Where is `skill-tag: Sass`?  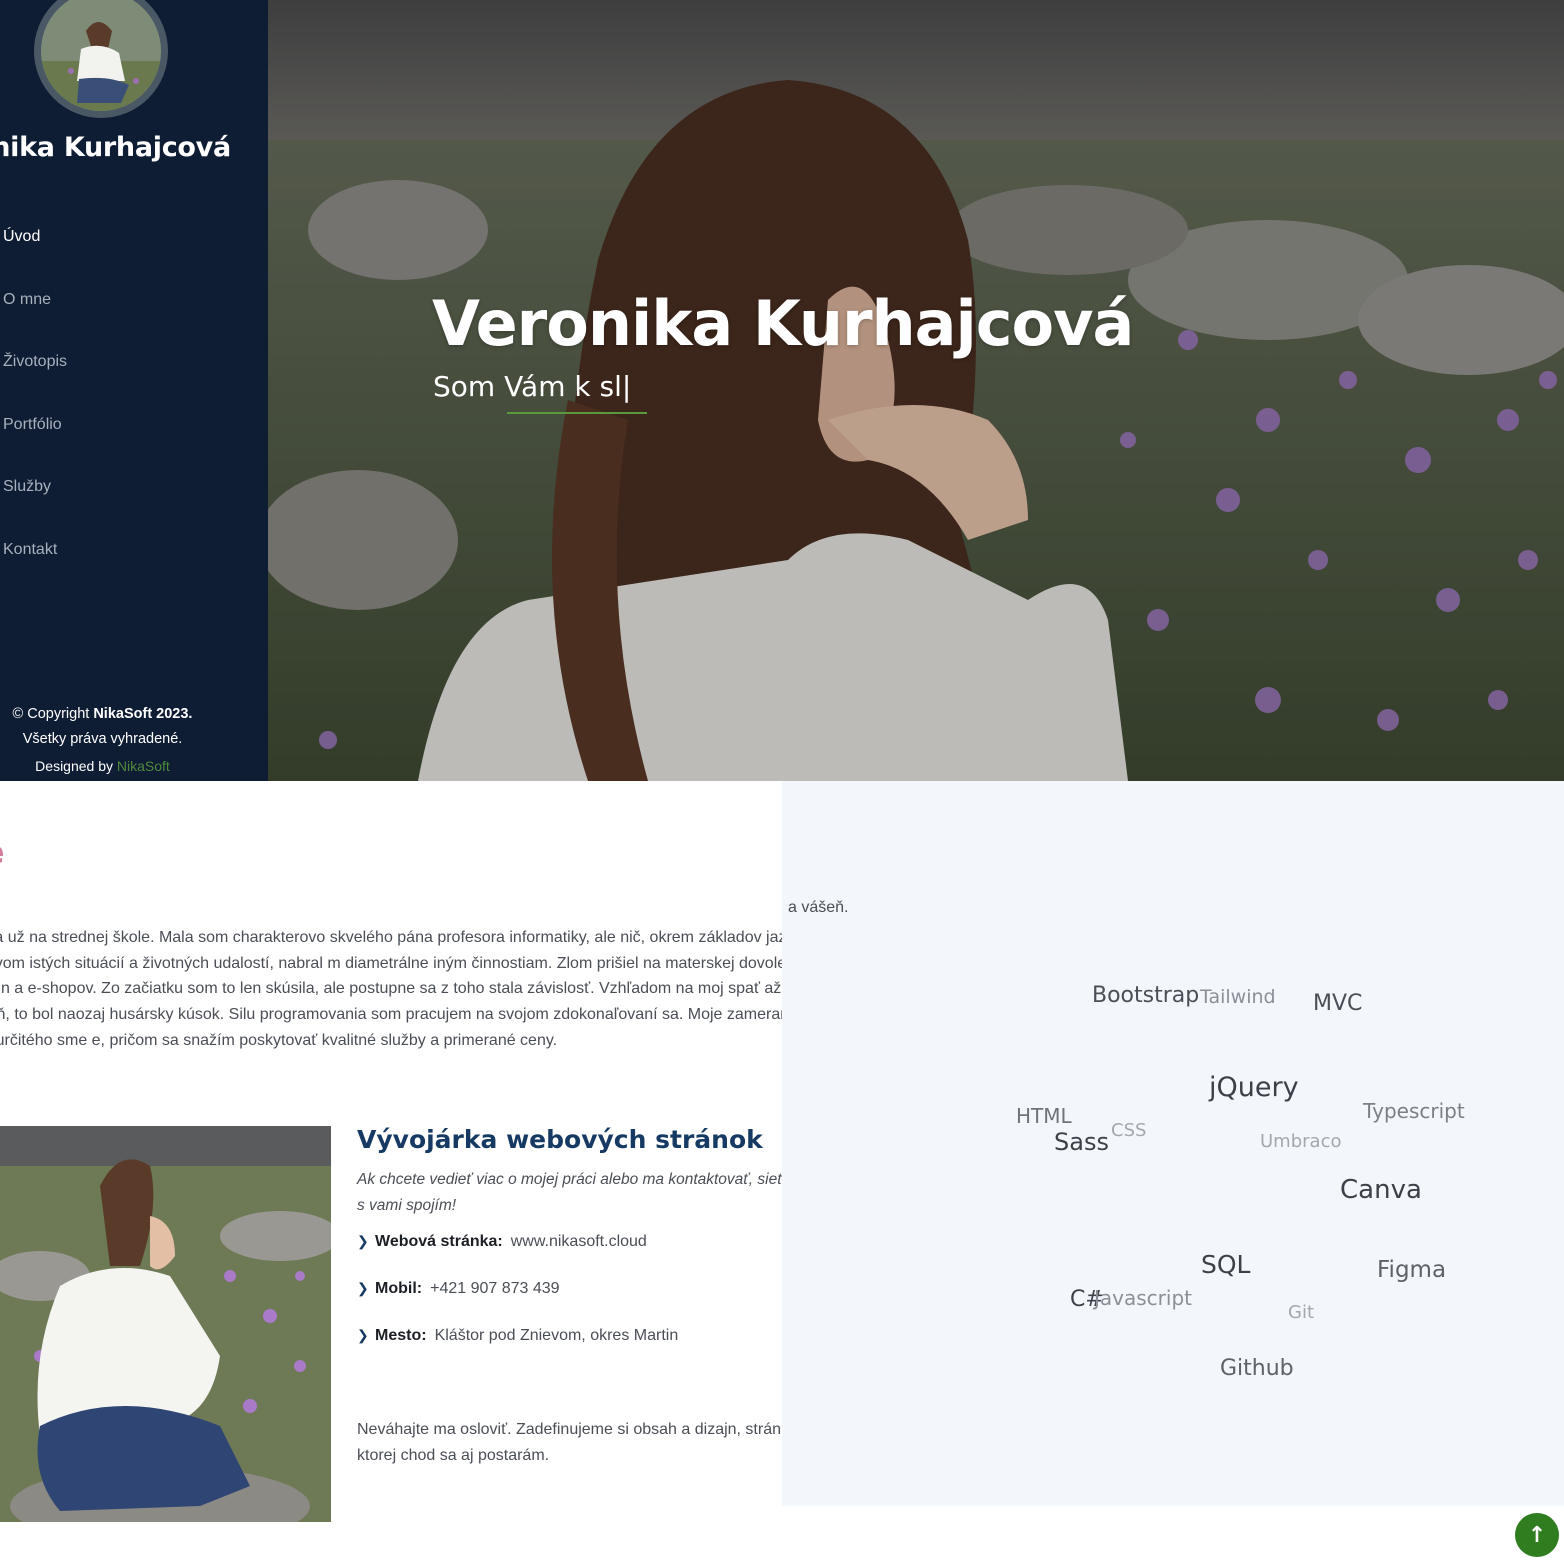 skill-tag: Sass is located at coordinates (1081, 1142).